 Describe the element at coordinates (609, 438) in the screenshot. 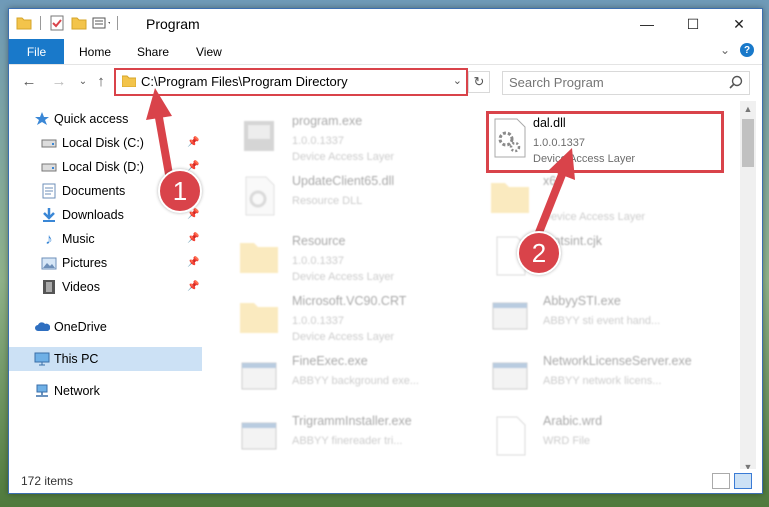

I see `file-item: Arabic.wrd WRD File` at that location.